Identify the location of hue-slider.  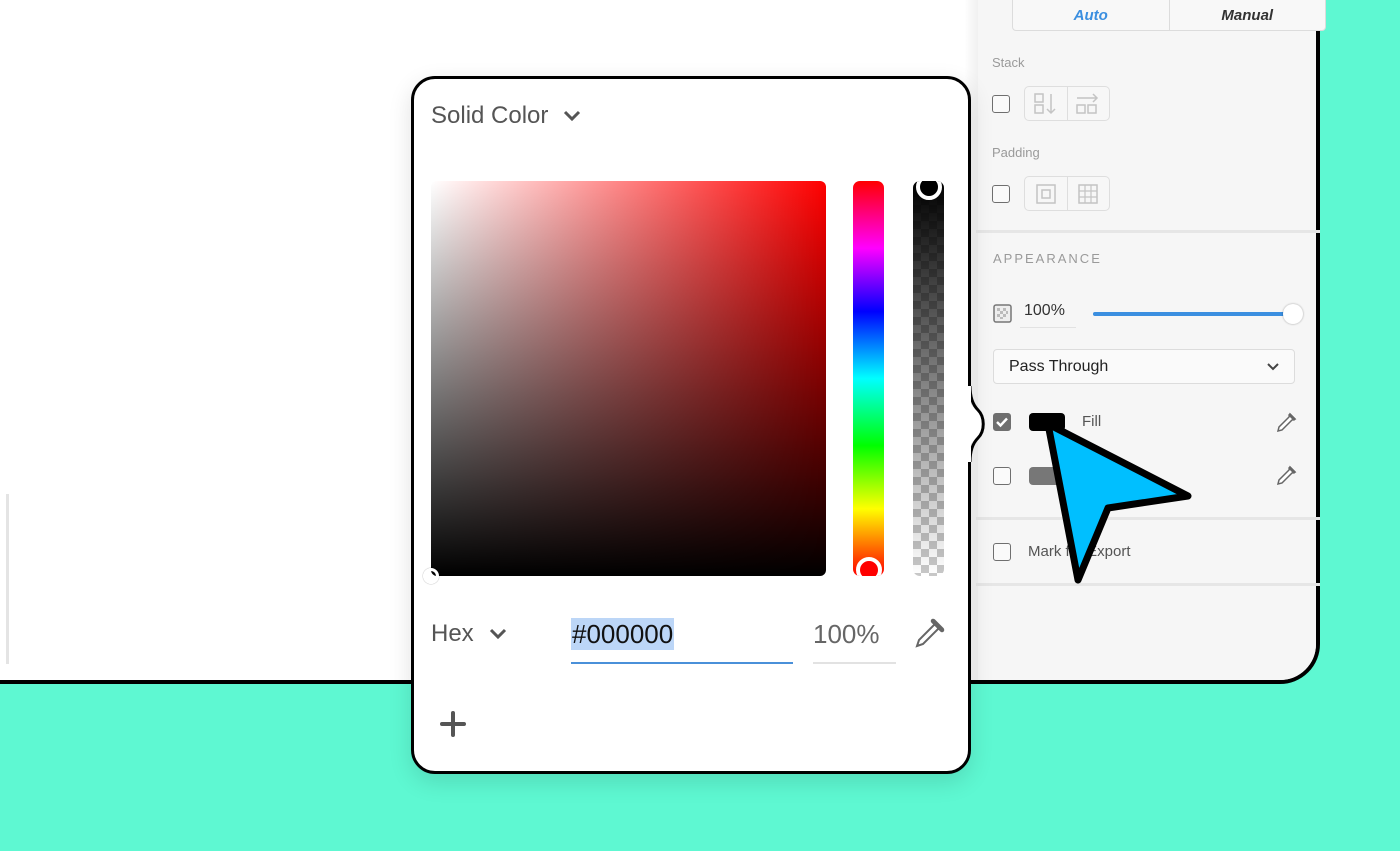
(868, 378).